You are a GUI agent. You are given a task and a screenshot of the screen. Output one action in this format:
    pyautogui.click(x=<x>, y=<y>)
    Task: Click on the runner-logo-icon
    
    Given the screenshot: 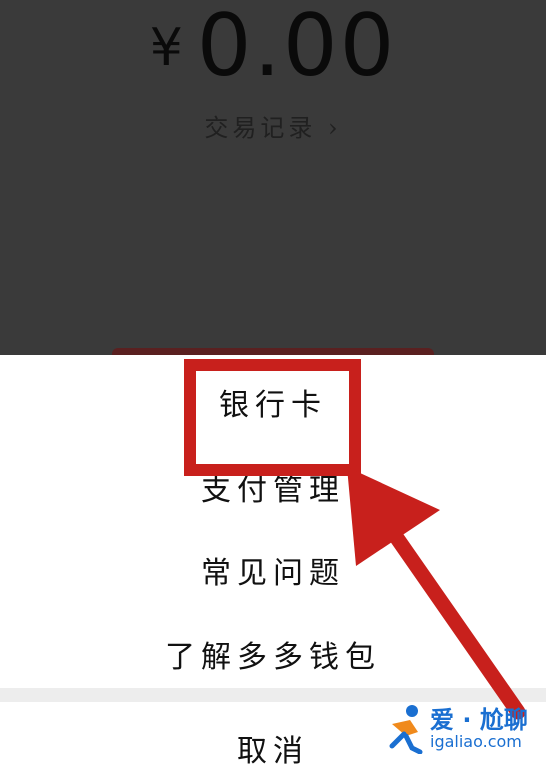 What is the action you would take?
    pyautogui.click(x=406, y=729)
    